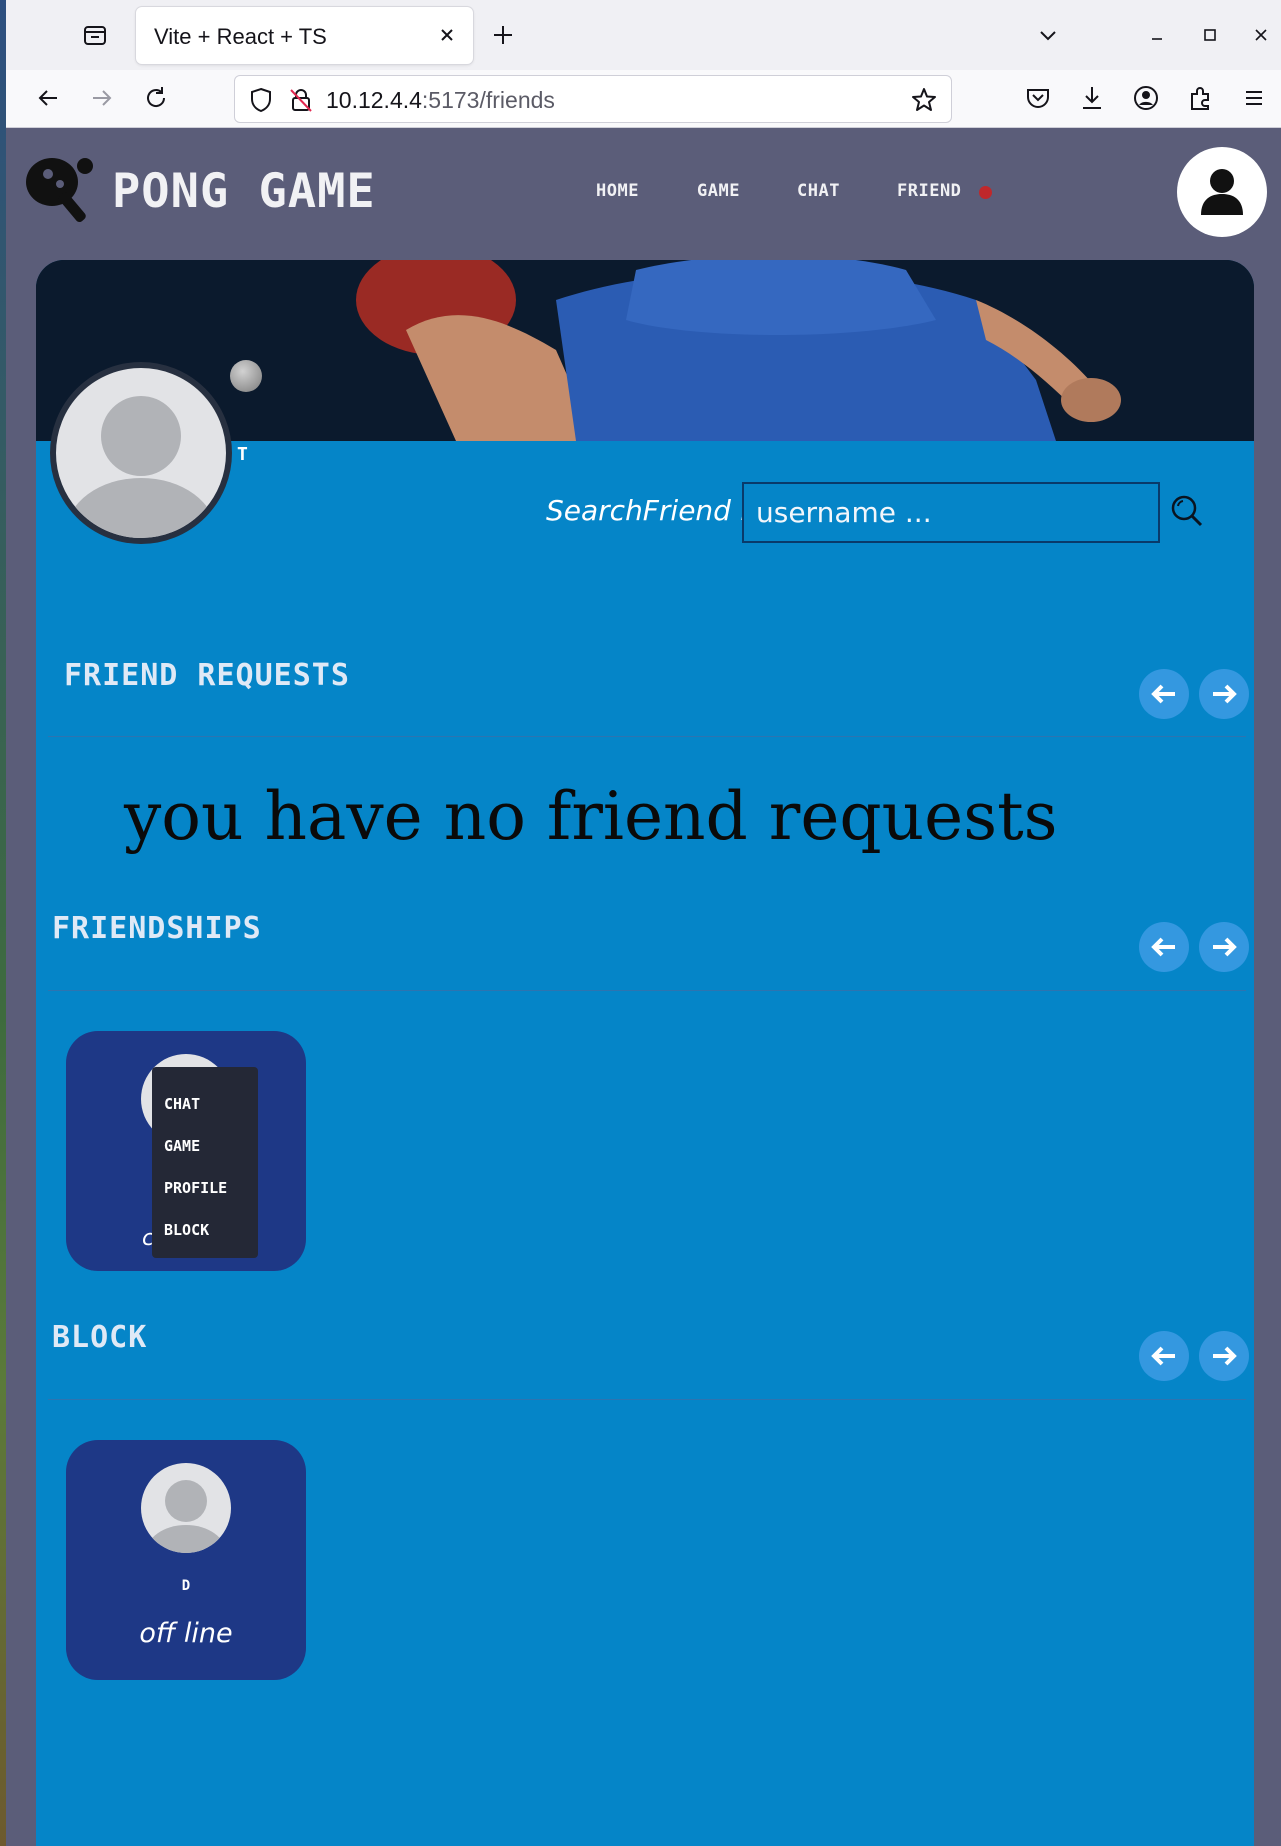 The height and width of the screenshot is (1846, 1281). Describe the element at coordinates (186, 1230) in the screenshot. I see `context-menu-block: BLOCK` at that location.